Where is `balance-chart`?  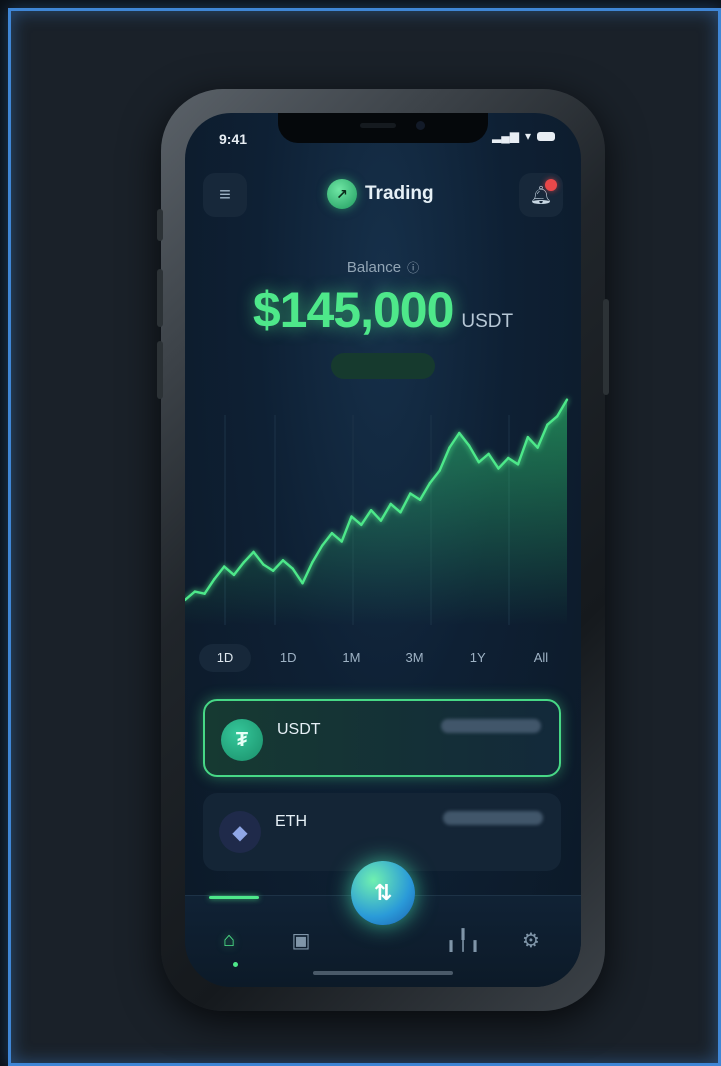 balance-chart is located at coordinates (383, 515).